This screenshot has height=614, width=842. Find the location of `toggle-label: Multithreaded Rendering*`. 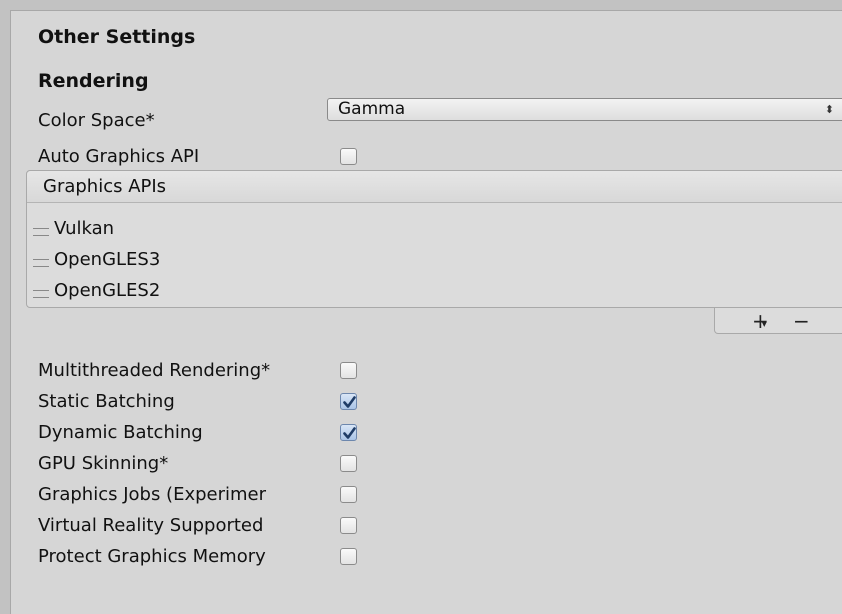

toggle-label: Multithreaded Rendering* is located at coordinates (154, 370).